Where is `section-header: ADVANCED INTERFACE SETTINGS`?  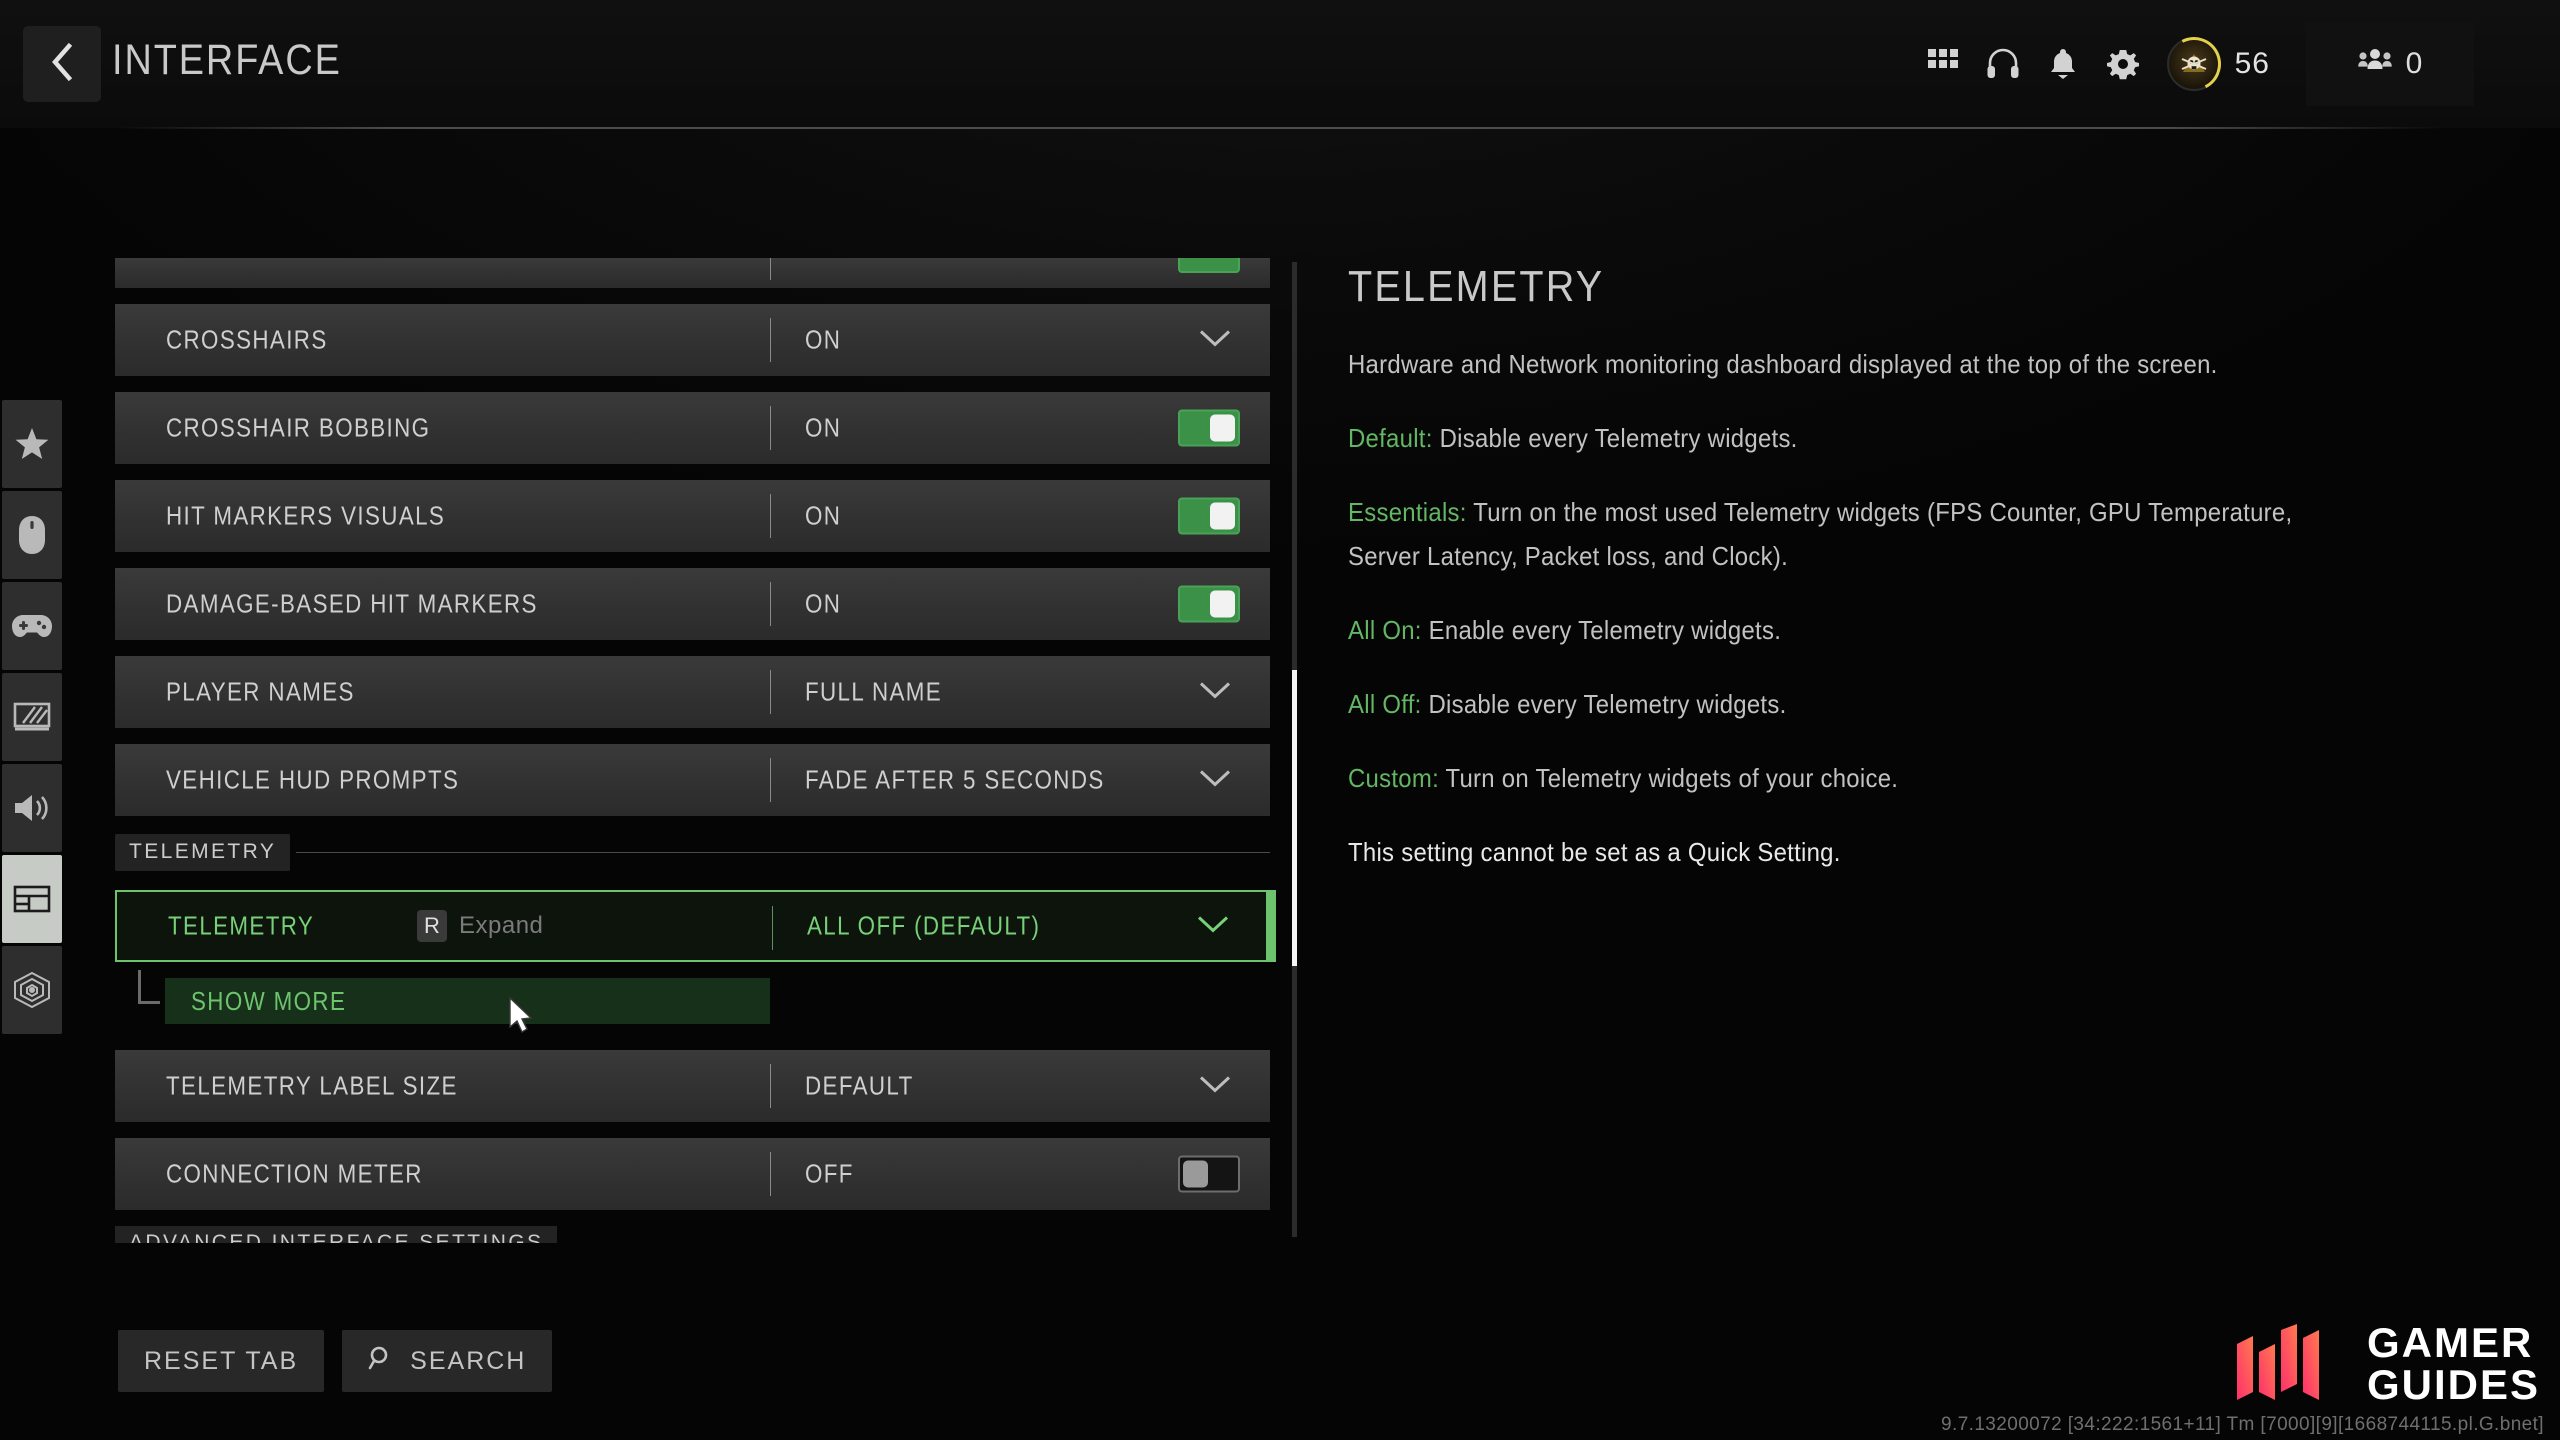
section-header: ADVANCED INTERFACE SETTINGS is located at coordinates (692, 1234).